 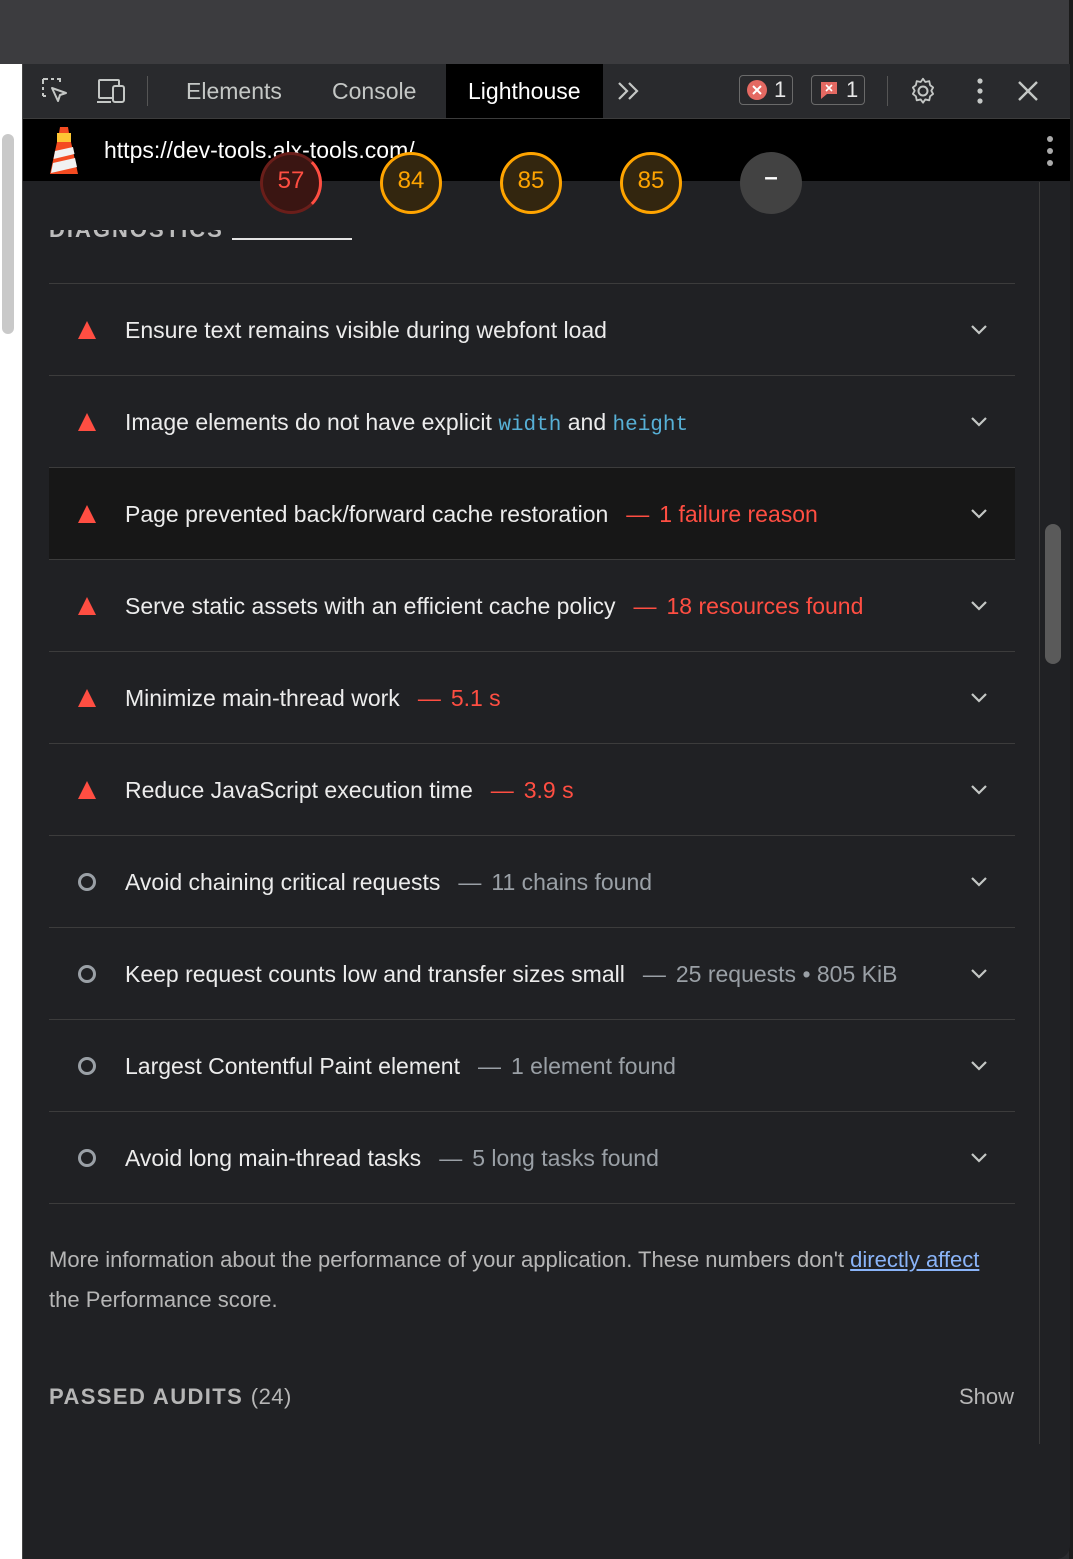 What do you see at coordinates (771, 183) in the screenshot?
I see `pwa-score-gauge: –` at bounding box center [771, 183].